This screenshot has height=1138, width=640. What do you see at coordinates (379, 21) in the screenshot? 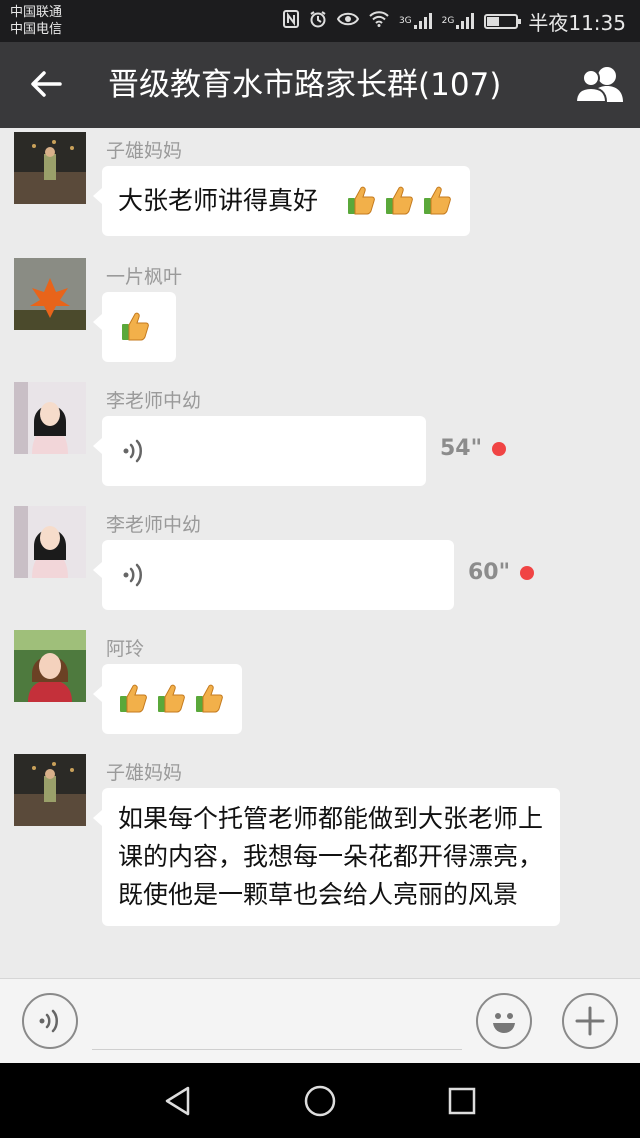
I see `wifi-icon` at bounding box center [379, 21].